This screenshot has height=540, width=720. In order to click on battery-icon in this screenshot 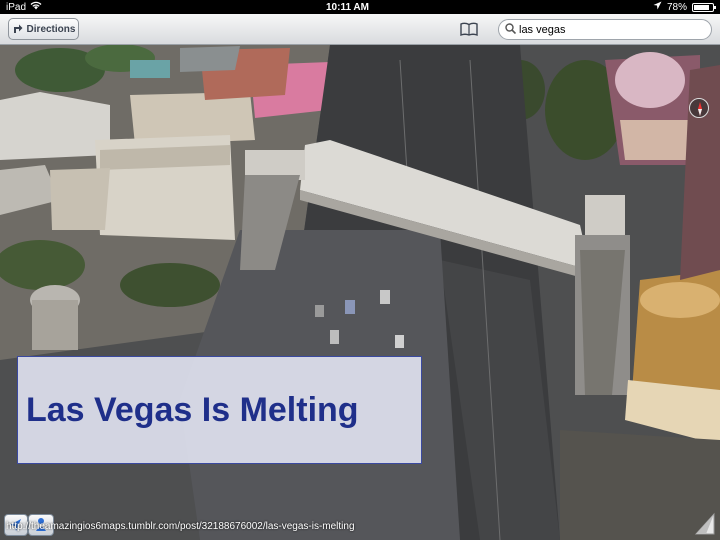, I will do `click(703, 7)`.